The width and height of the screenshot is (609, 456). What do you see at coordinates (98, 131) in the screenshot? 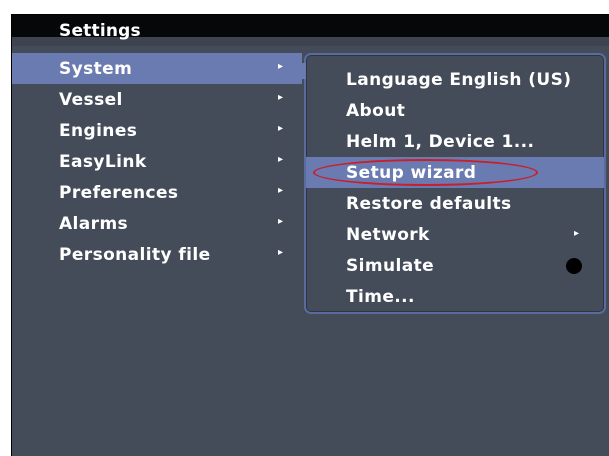
I see `menu-item-label: Engines` at bounding box center [98, 131].